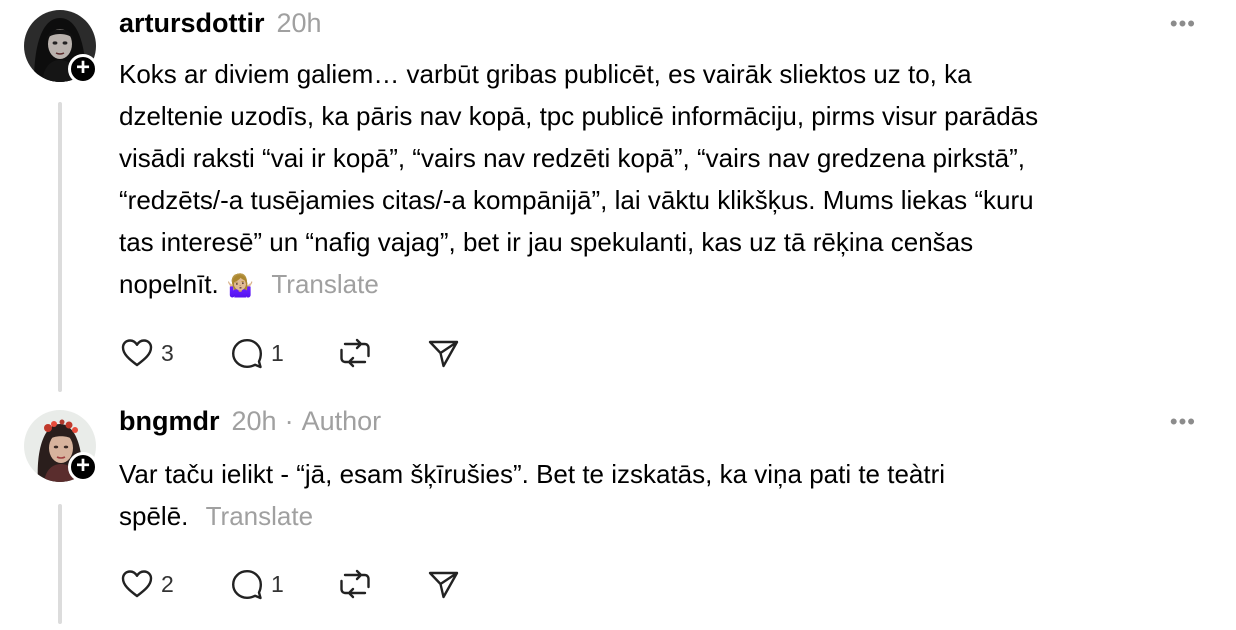 This screenshot has height=630, width=1236. I want to click on like-button: 3, so click(174, 353).